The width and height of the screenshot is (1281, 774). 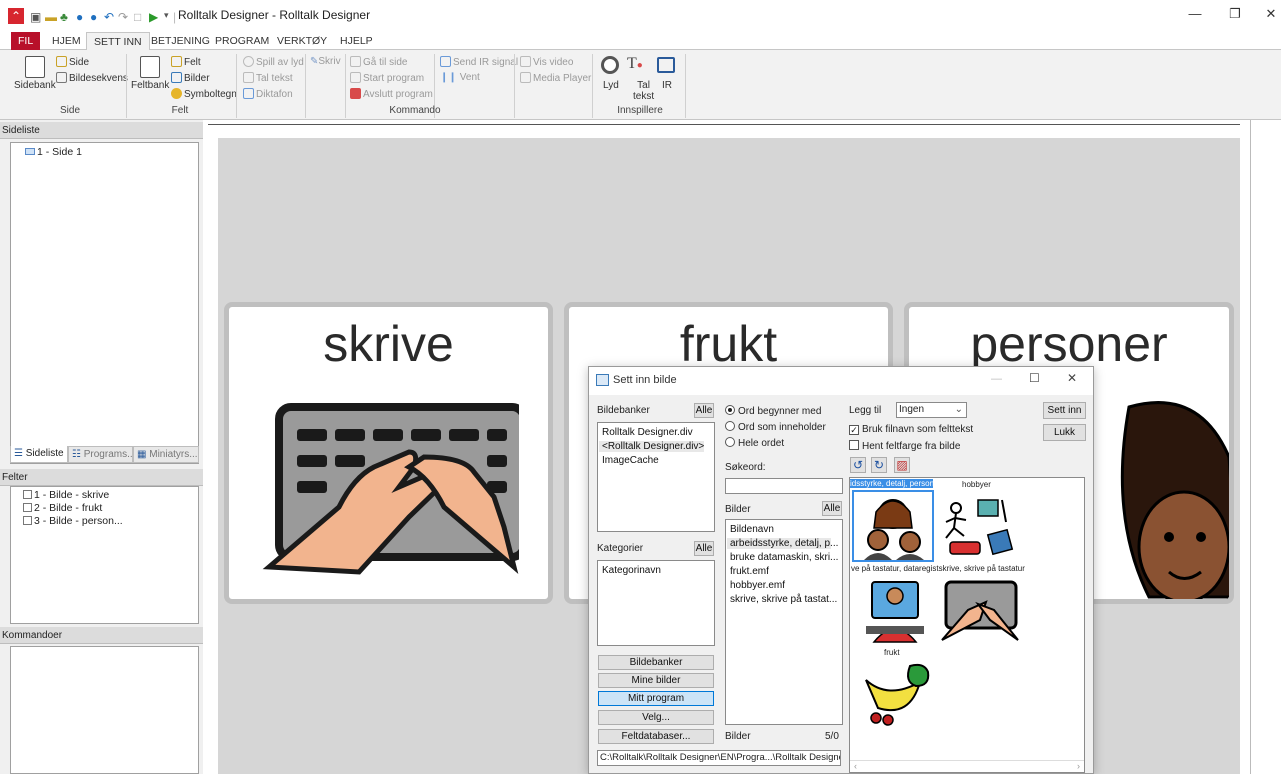 I want to click on vent-button: ❙❙ Vent, so click(x=460, y=77).